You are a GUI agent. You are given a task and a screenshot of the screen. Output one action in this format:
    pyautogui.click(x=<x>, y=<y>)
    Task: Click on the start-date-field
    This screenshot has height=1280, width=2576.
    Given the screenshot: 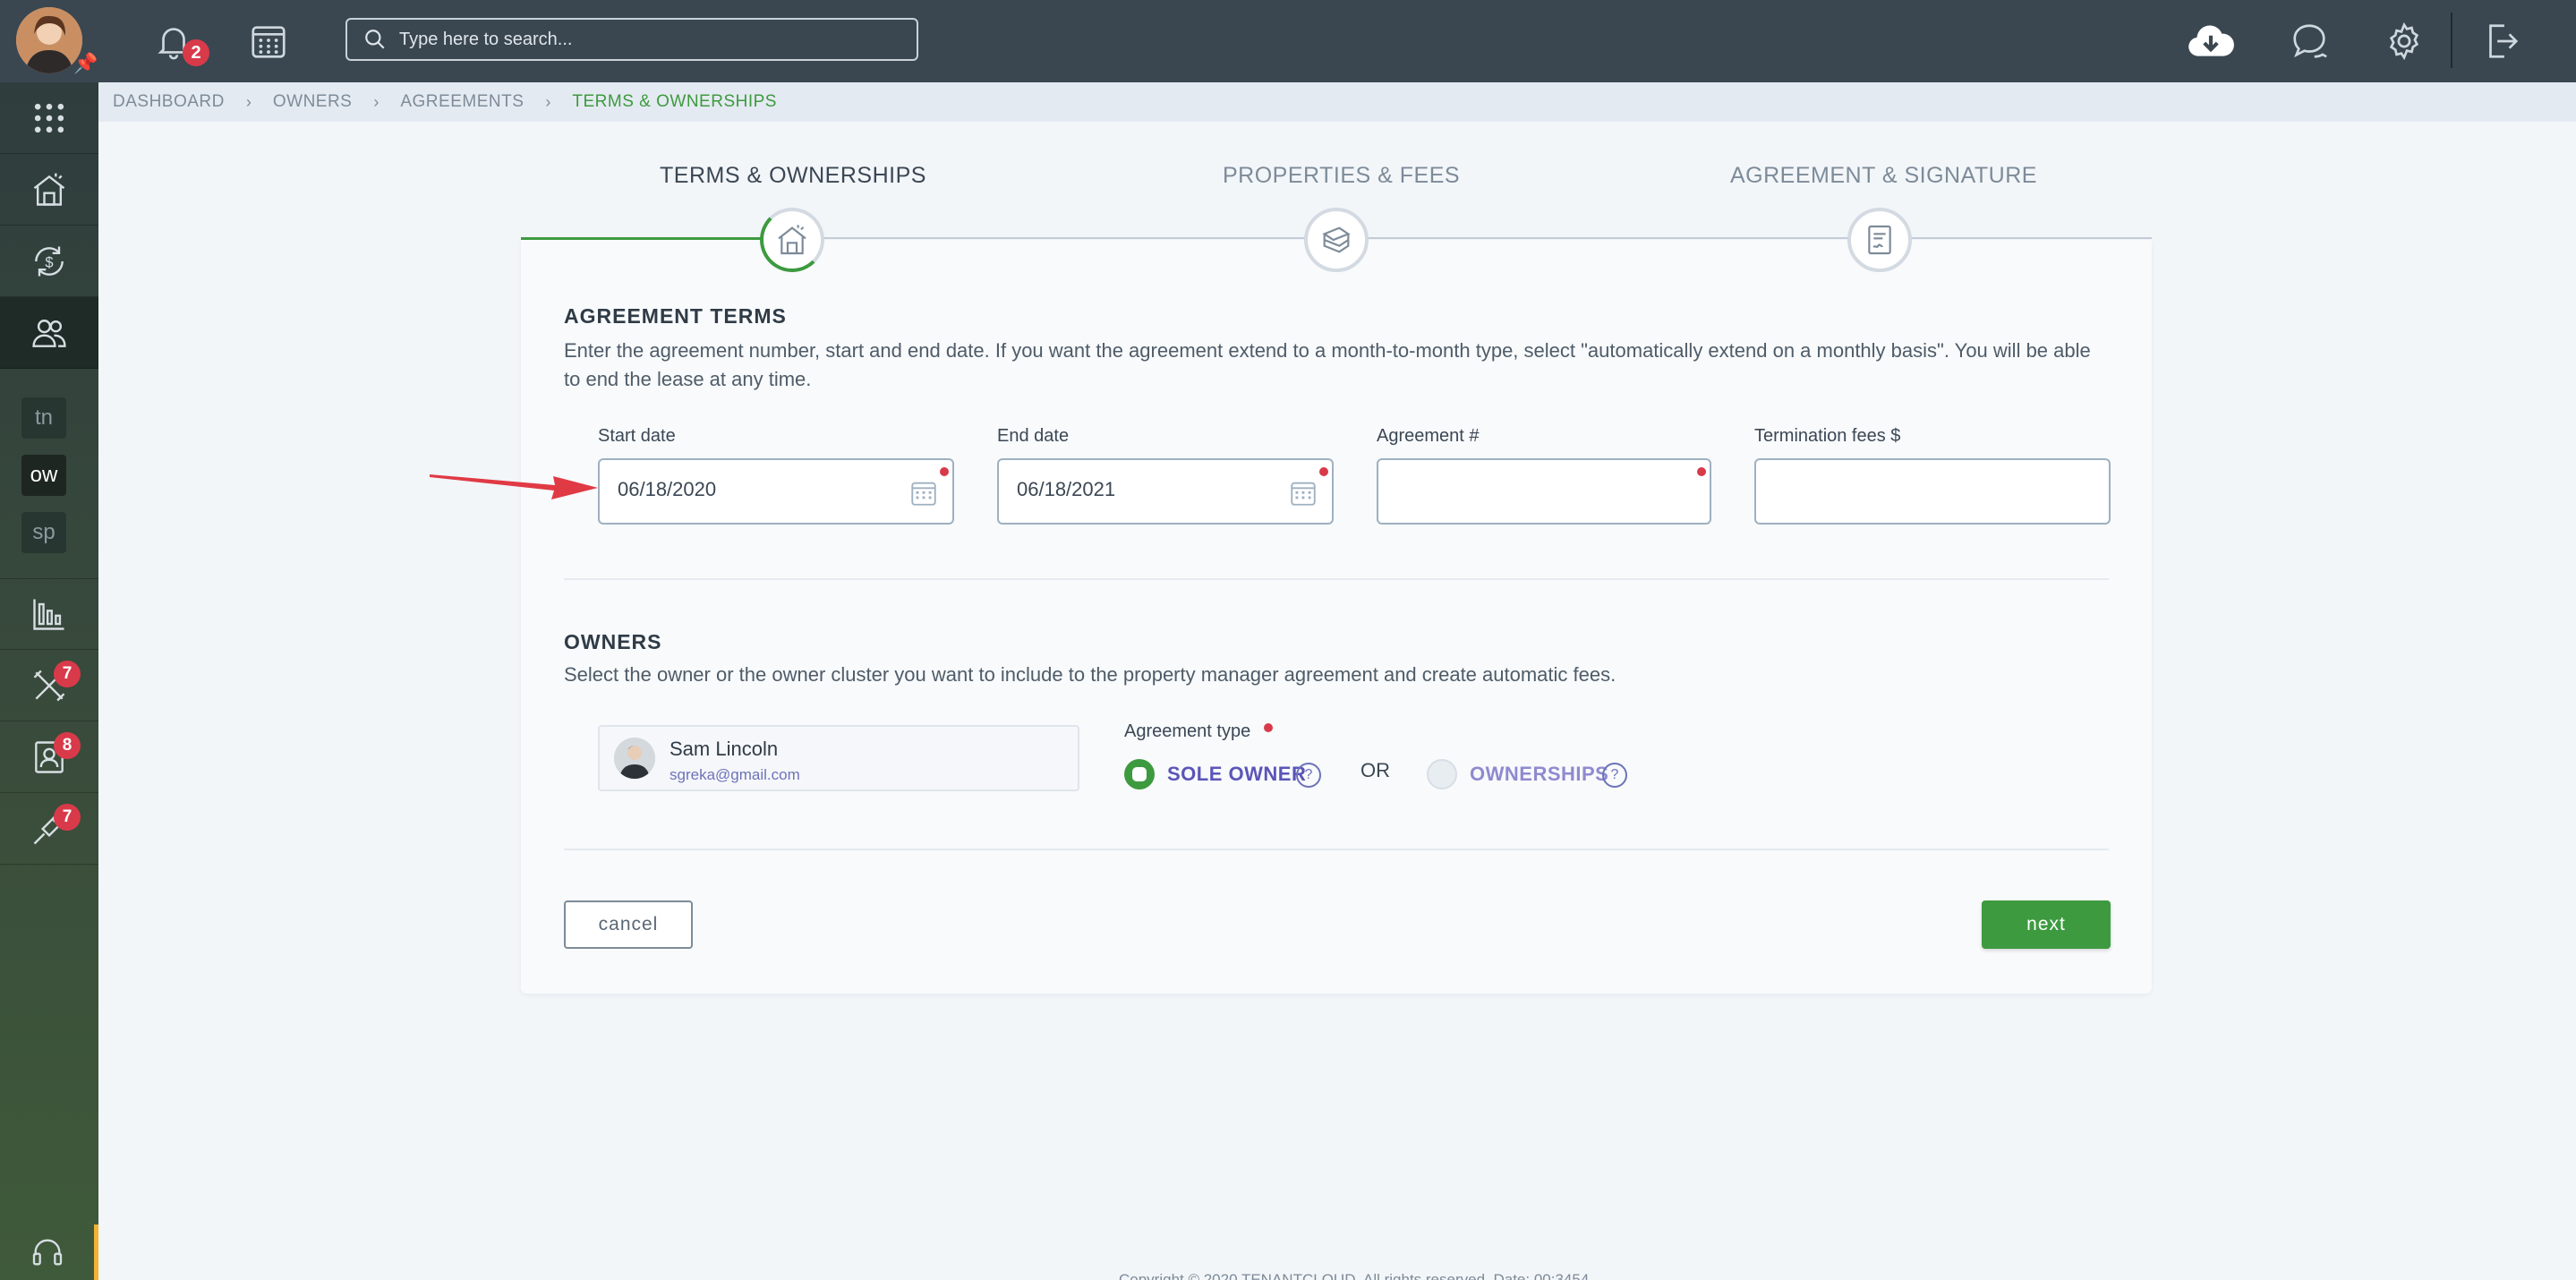 What is the action you would take?
    pyautogui.click(x=776, y=491)
    